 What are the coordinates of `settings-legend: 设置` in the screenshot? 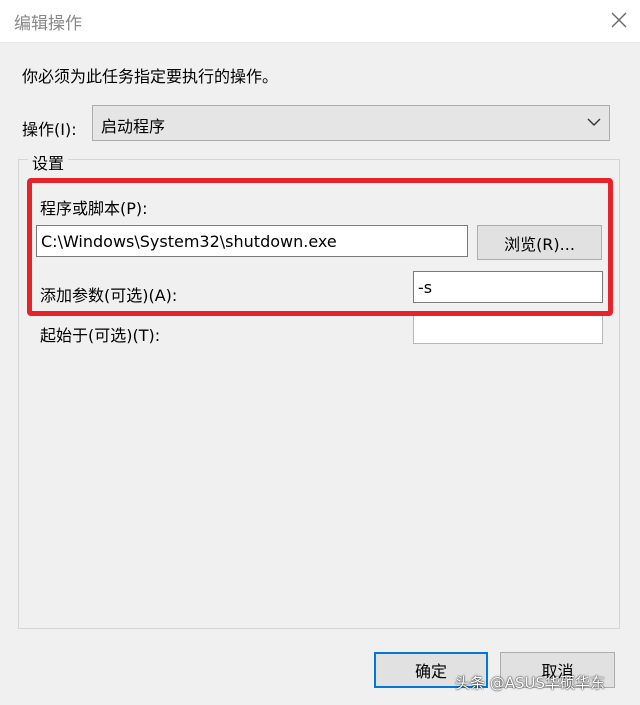 It's located at (48, 162).